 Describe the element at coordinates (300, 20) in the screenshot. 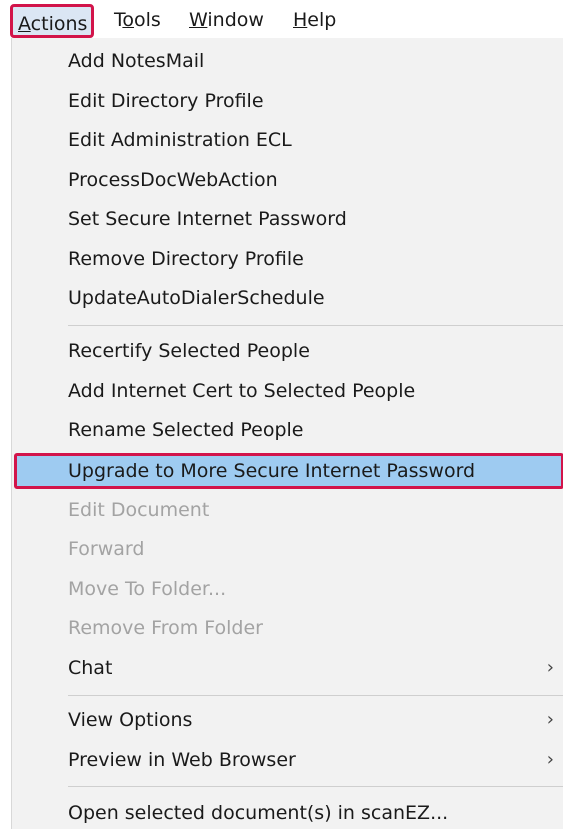

I see `menu-help-mnemonic: H` at that location.